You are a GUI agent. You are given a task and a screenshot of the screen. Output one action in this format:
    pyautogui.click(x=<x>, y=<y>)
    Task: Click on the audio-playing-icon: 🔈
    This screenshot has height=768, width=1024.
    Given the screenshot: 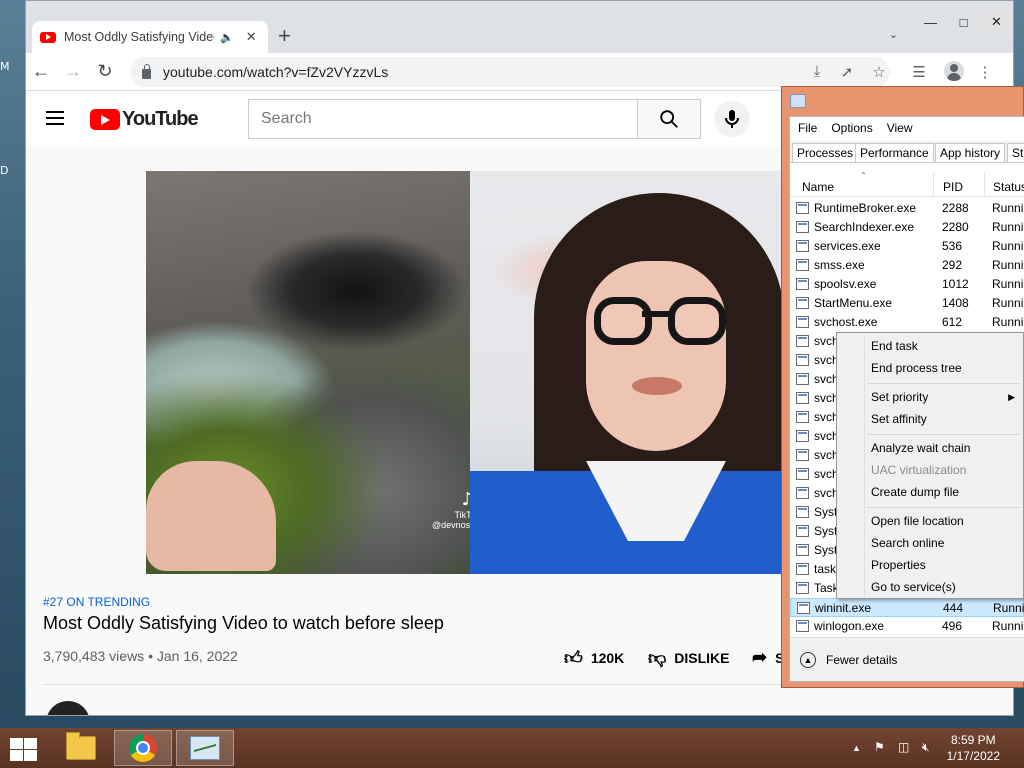 What is the action you would take?
    pyautogui.click(x=227, y=37)
    